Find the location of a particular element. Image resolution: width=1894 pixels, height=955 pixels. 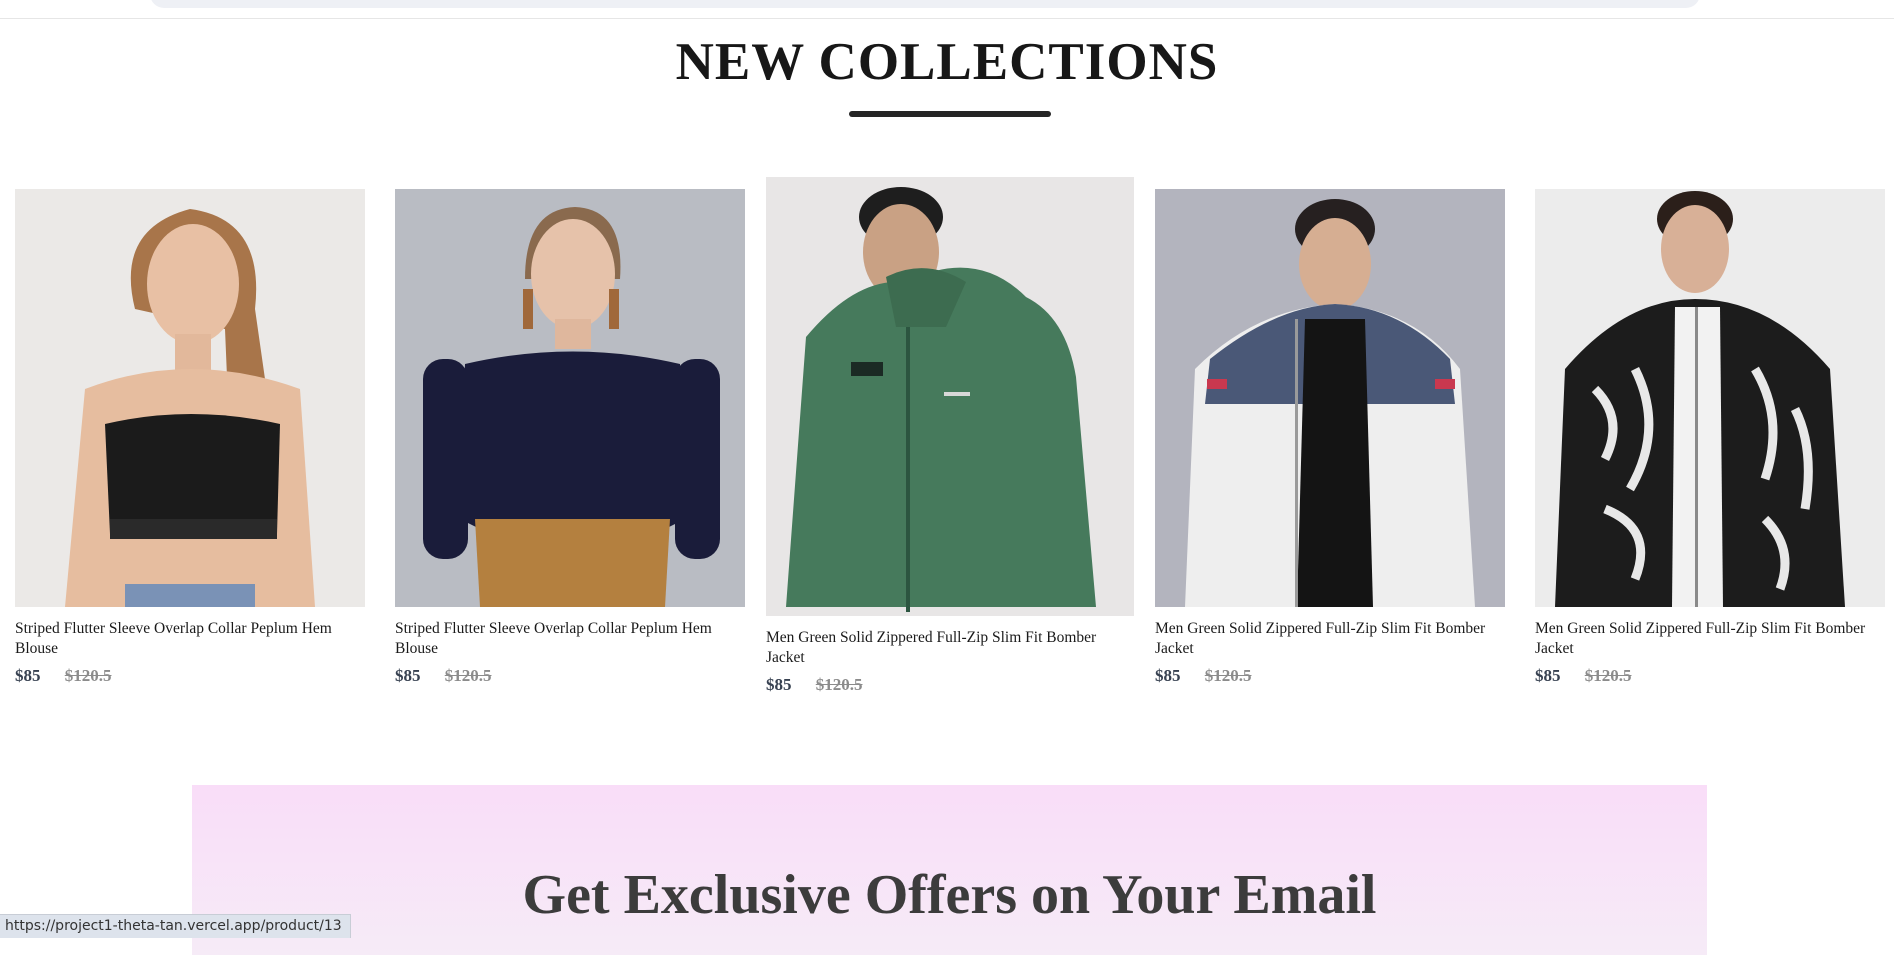

man-marble-print-bomber-image is located at coordinates (1710, 398).